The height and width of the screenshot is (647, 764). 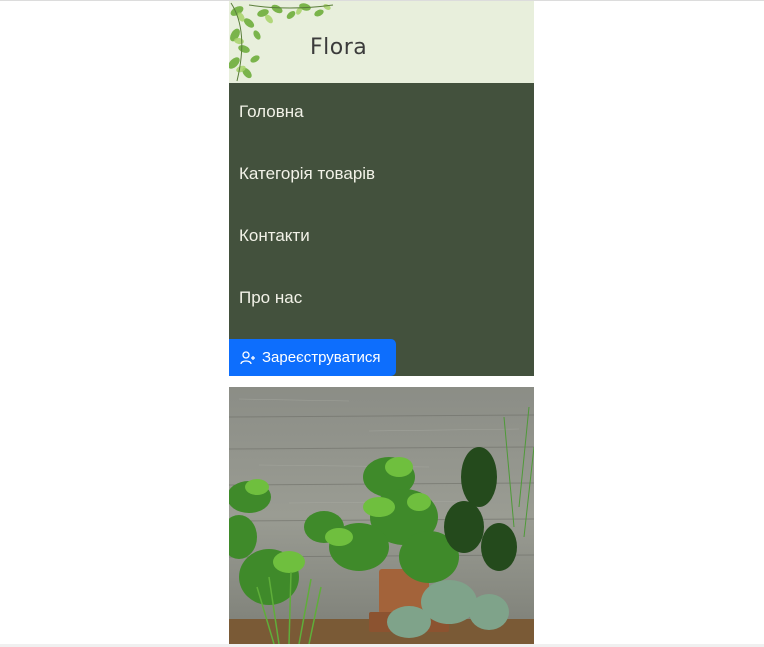 I want to click on nav-item-about: Про нас, so click(x=270, y=298).